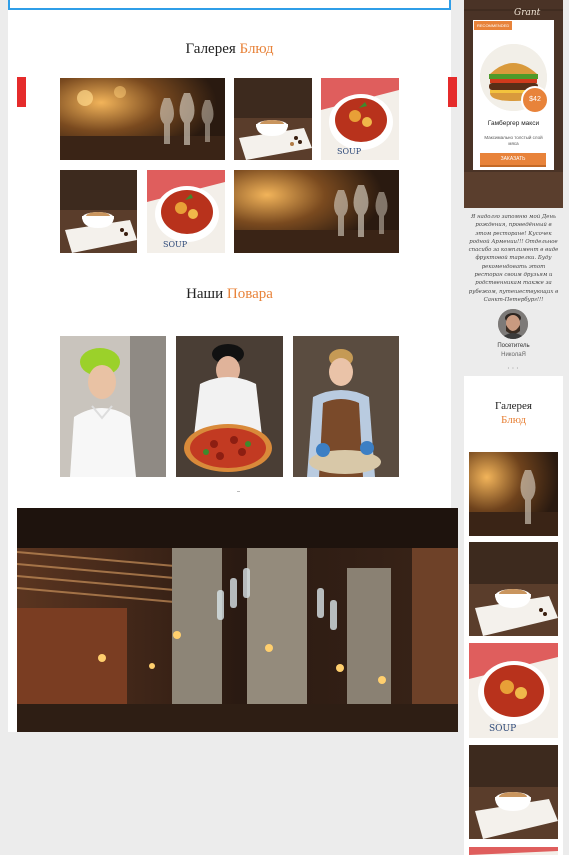 The width and height of the screenshot is (569, 855). I want to click on chefs-title-accent: Повара, so click(249, 294).